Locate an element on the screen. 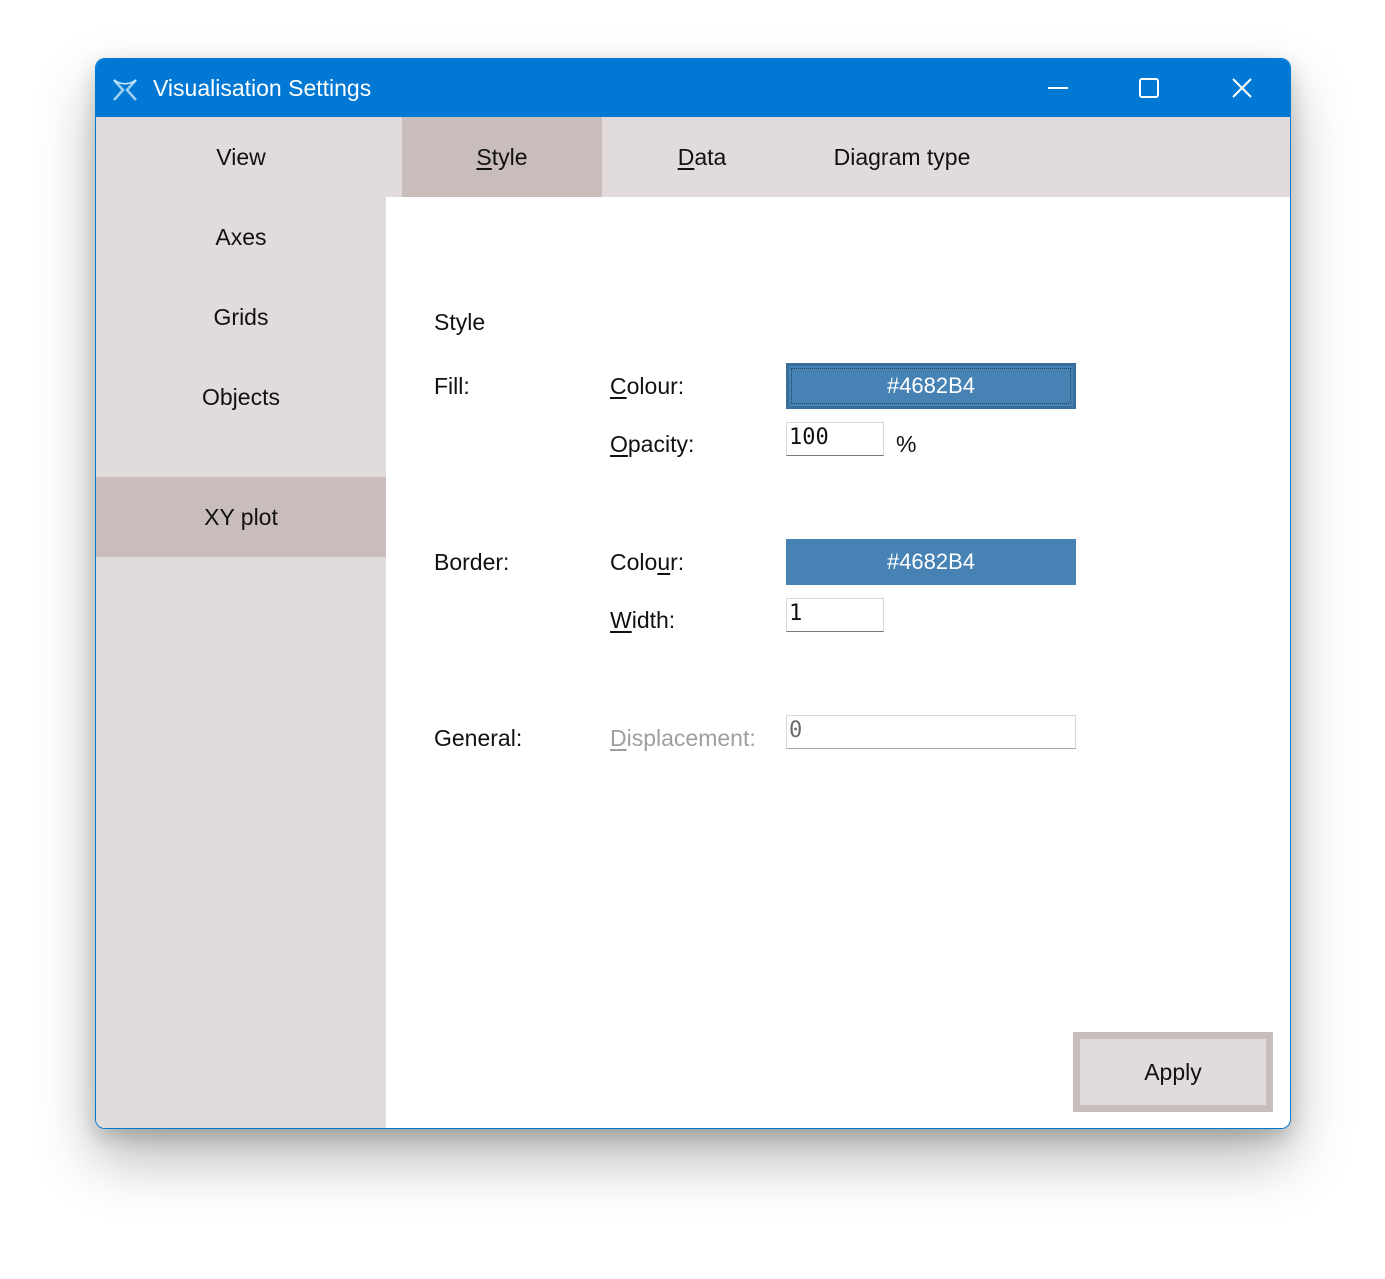 The image size is (1385, 1279). close-button is located at coordinates (1242, 88).